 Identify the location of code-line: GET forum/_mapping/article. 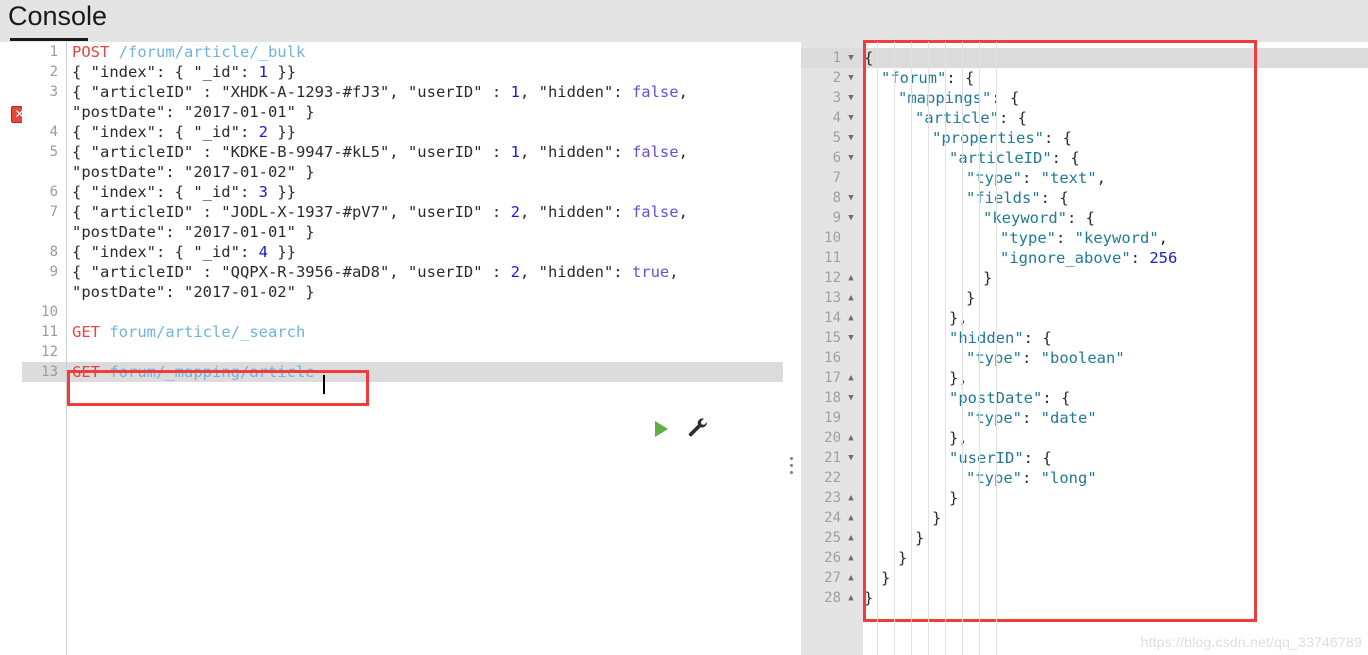
(425, 372).